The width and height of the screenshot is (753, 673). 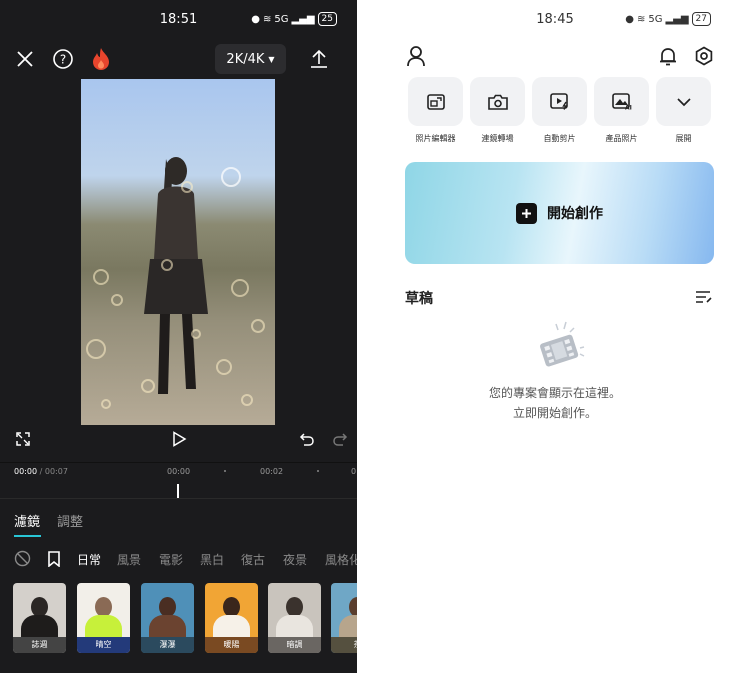 I want to click on chevron-down-icon, so click(x=683, y=101).